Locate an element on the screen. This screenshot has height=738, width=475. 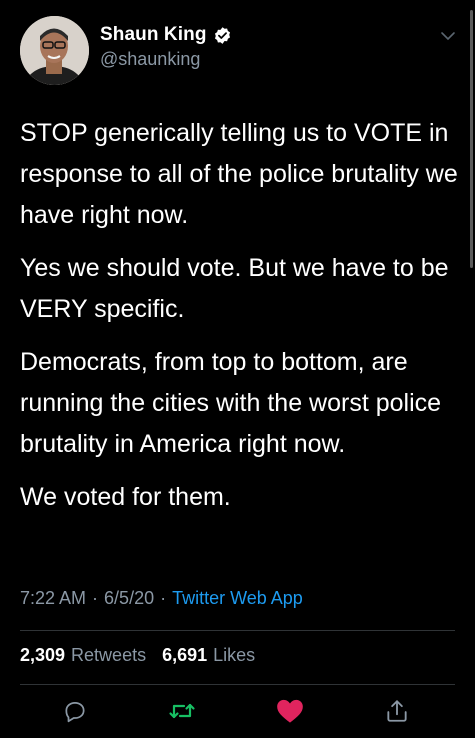
tweet-source-link: Twitter Web App is located at coordinates (237, 598).